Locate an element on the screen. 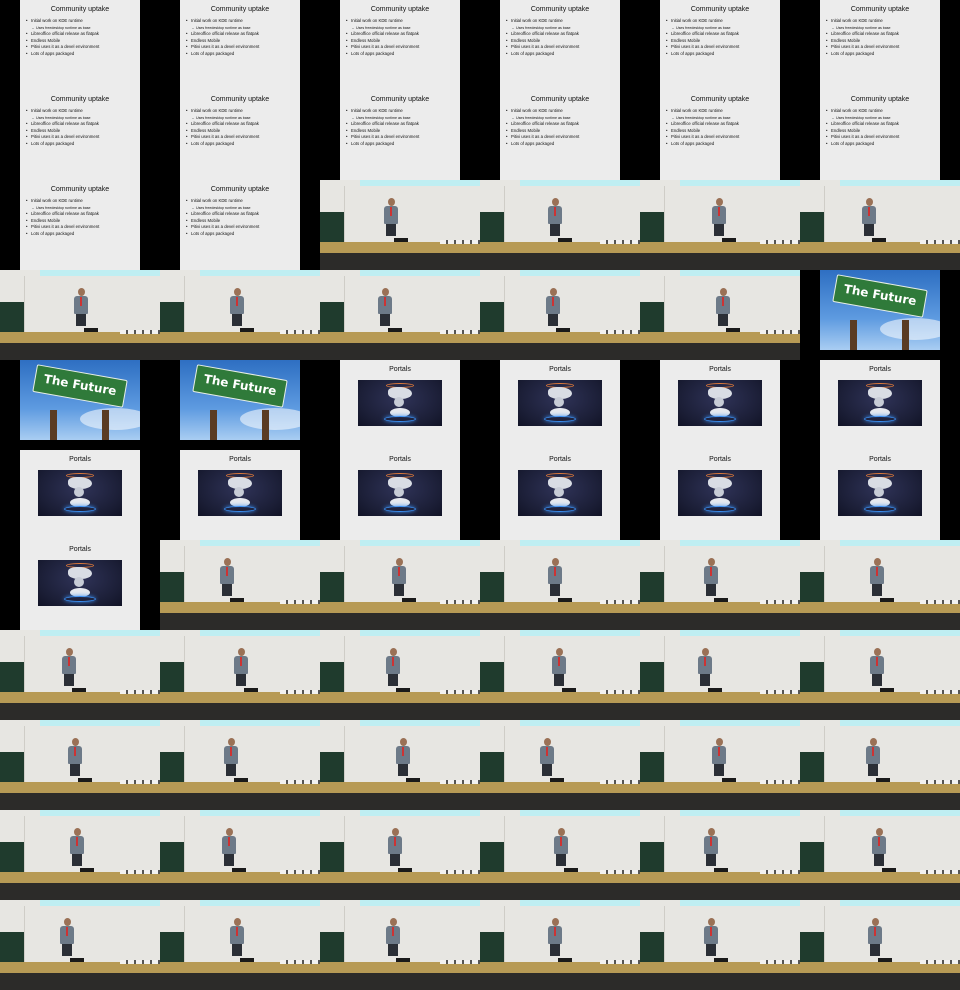 This screenshot has width=960, height=990. bullet-text: Uses freedesktop runtime as base is located at coordinates (543, 117).